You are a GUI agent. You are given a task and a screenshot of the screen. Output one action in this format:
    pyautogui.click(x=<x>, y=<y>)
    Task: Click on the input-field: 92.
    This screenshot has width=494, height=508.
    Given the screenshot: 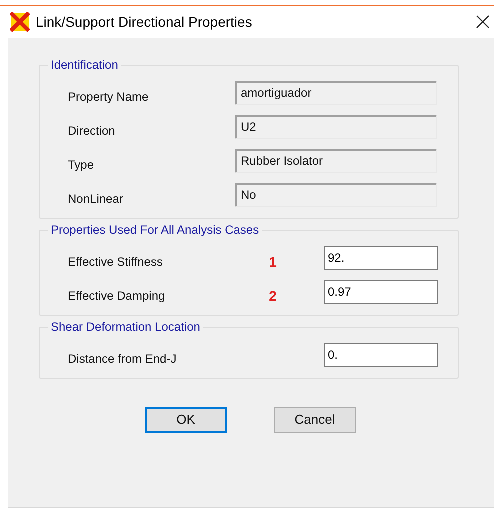 What is the action you would take?
    pyautogui.click(x=381, y=258)
    